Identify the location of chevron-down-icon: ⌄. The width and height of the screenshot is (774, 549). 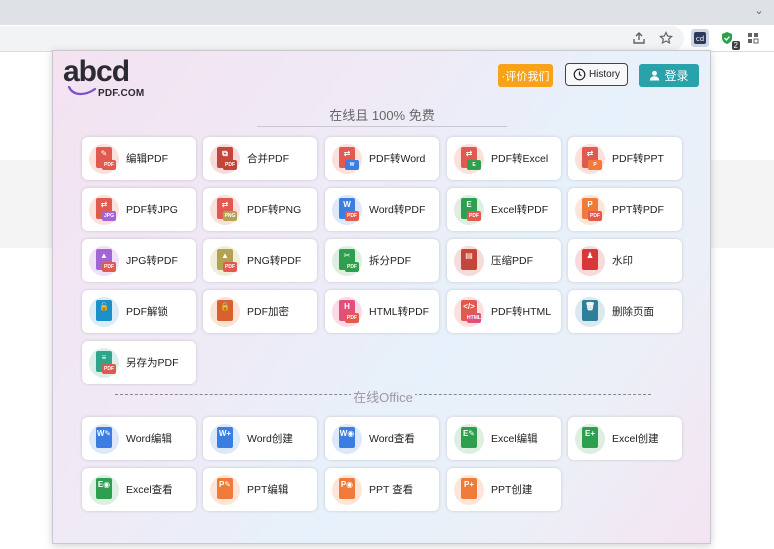
(759, 11).